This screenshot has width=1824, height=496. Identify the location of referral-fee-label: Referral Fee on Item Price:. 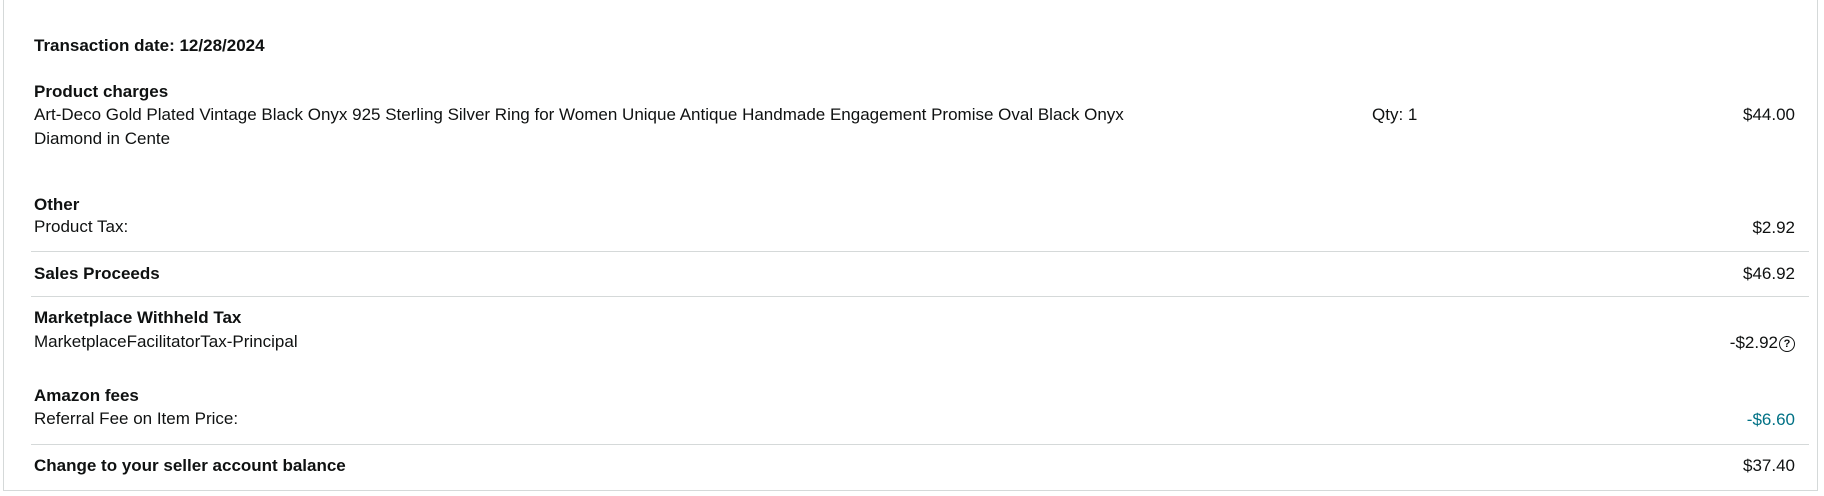
(136, 418).